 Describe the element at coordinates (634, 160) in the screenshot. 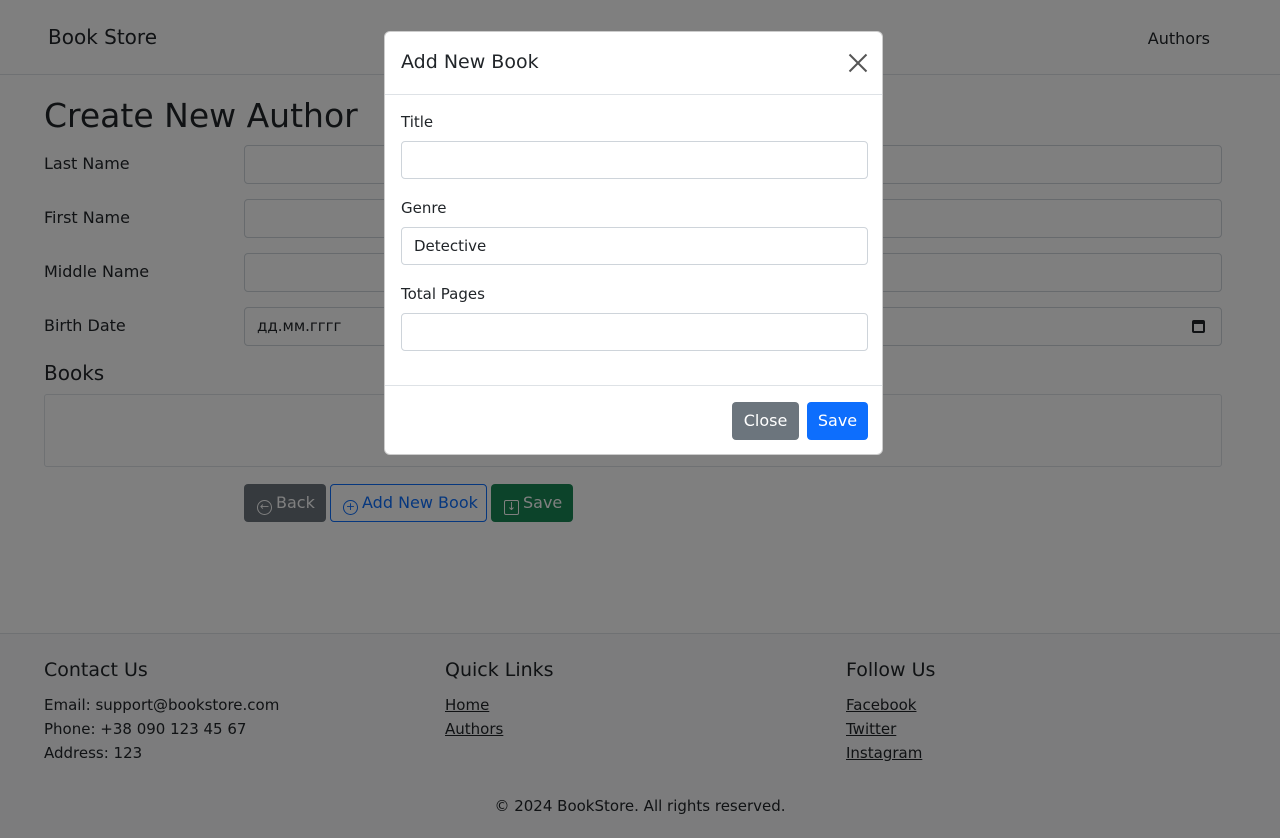

I see `book-title-input` at that location.